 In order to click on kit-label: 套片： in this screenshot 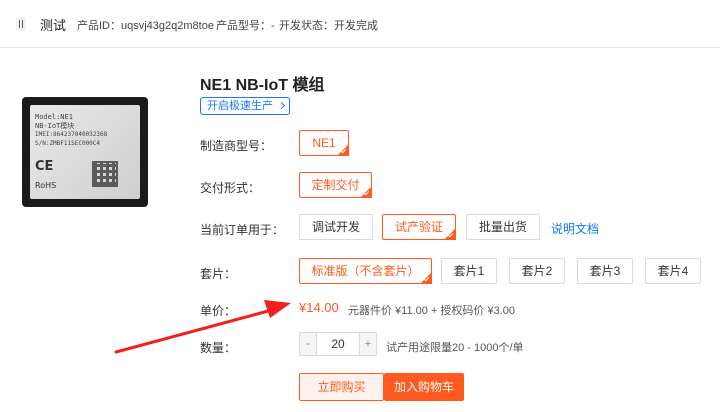, I will do `click(218, 274)`.